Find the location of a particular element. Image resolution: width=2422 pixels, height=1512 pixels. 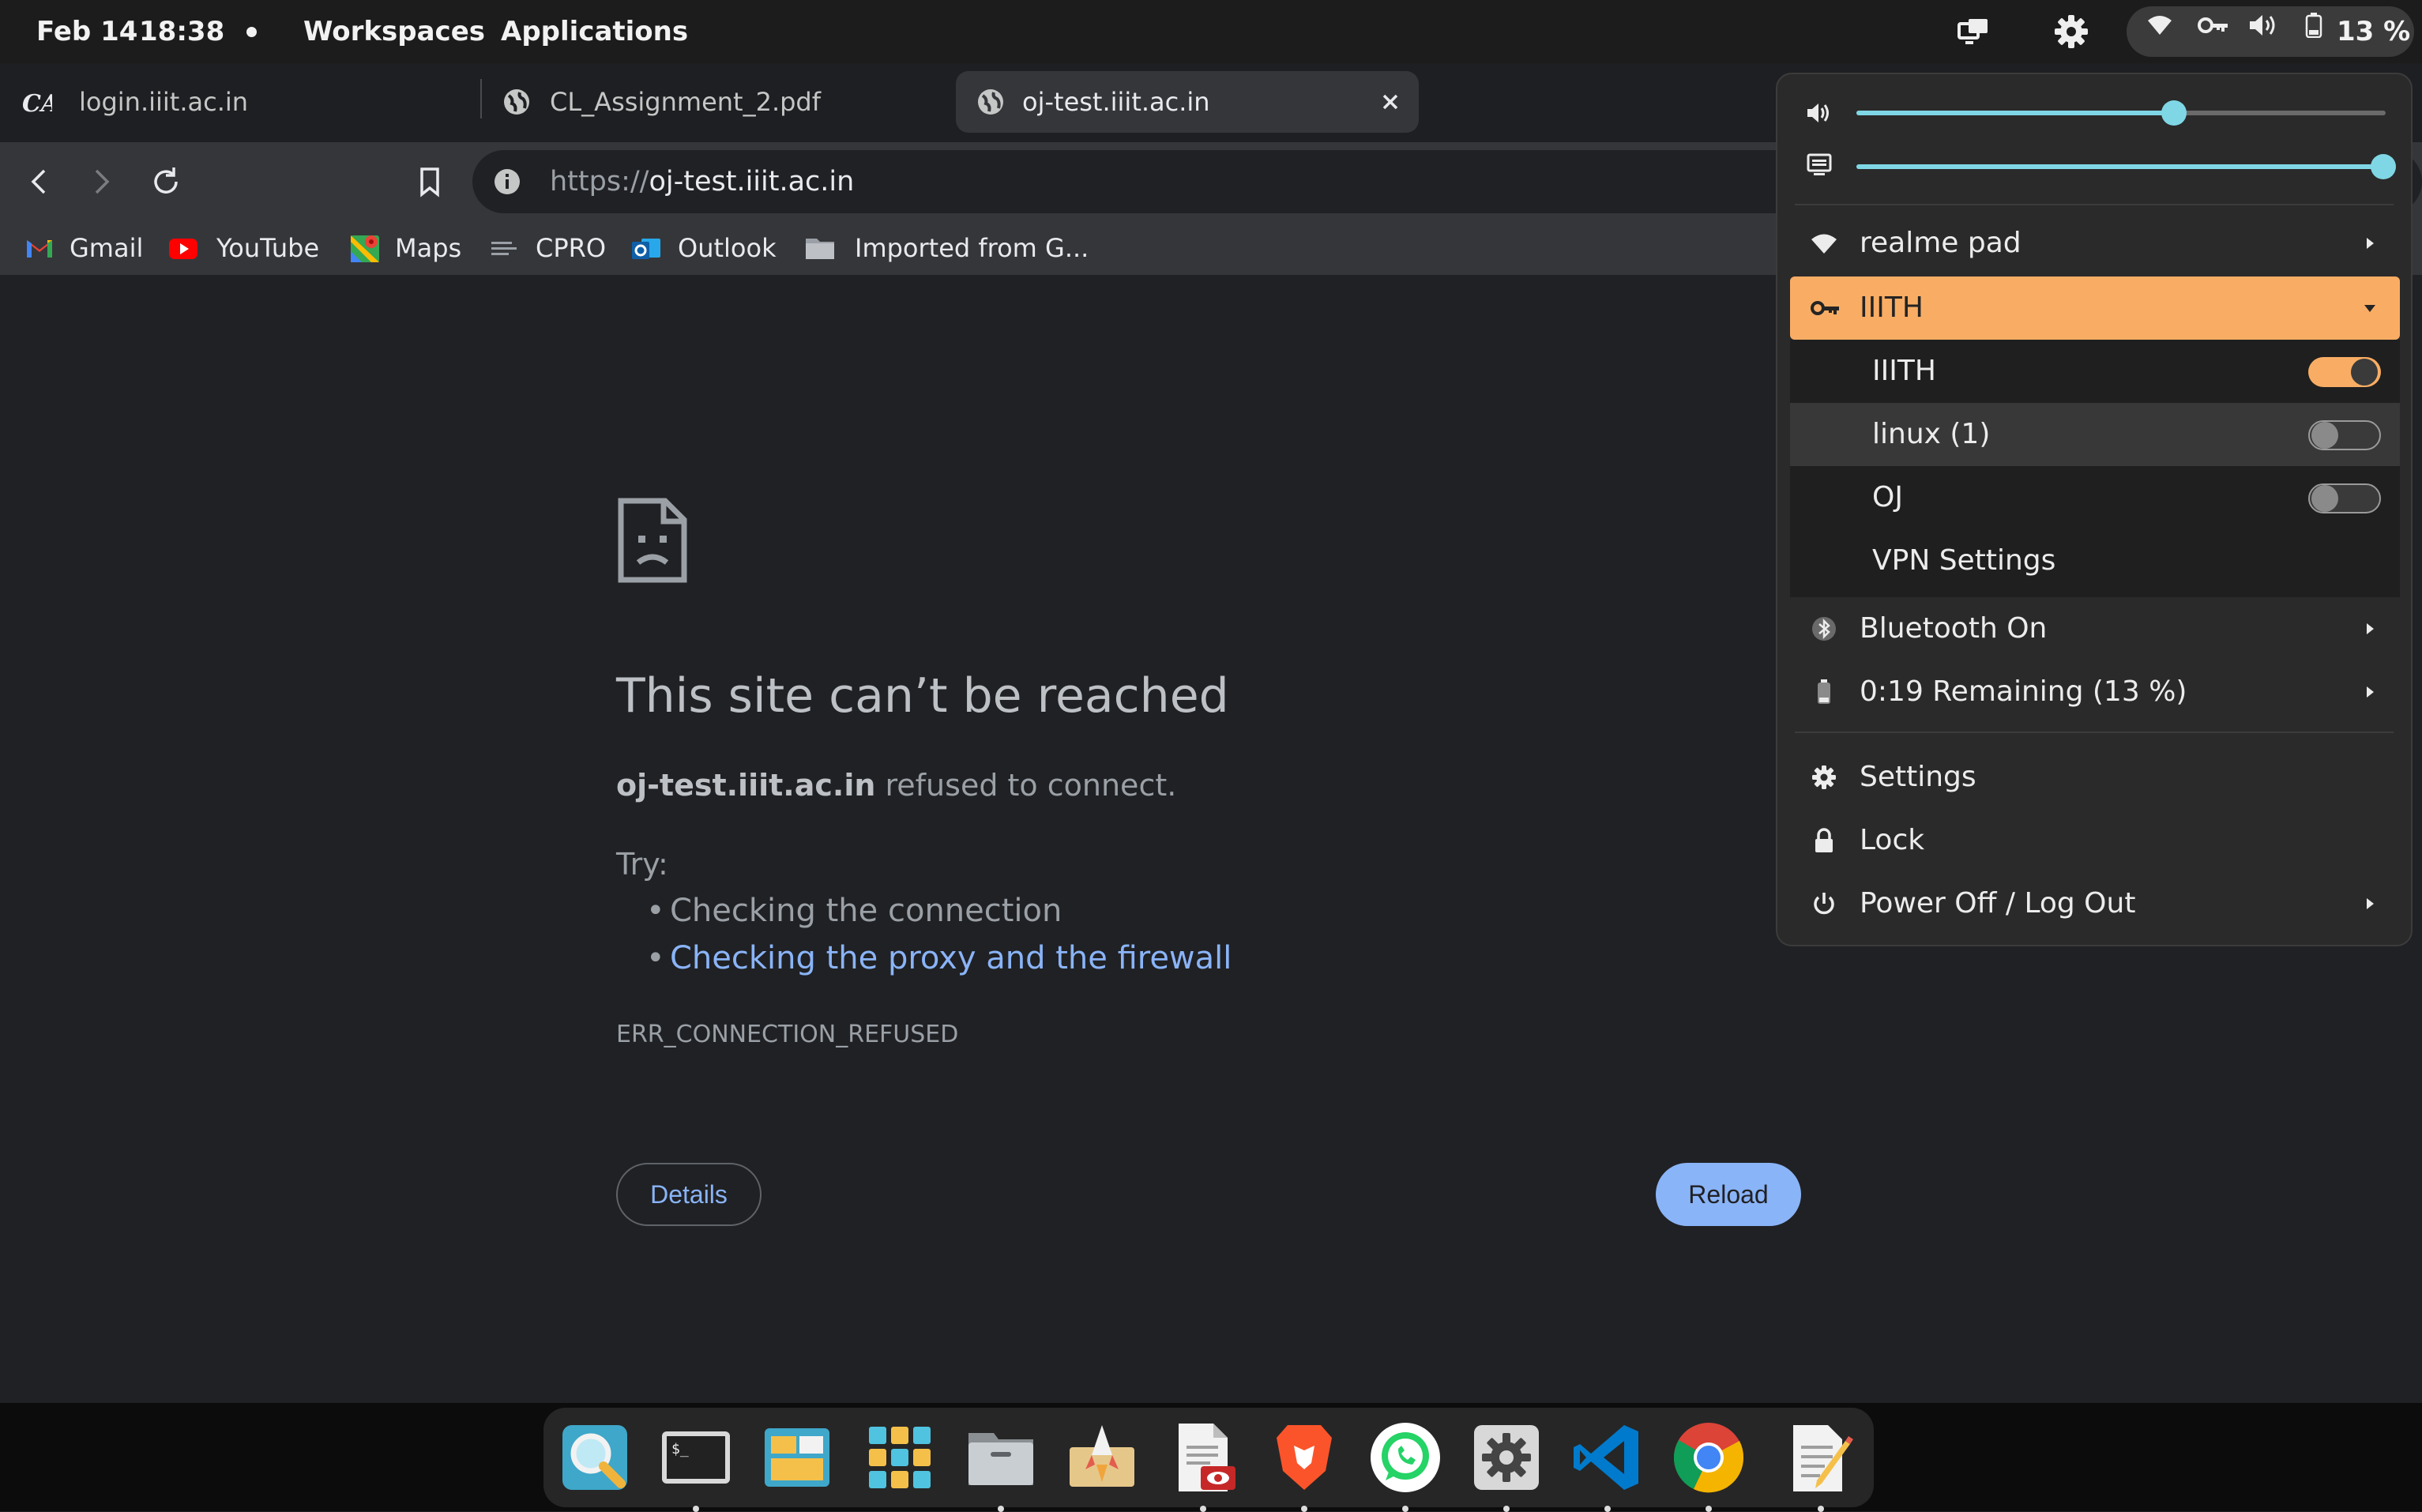

files-app-icon is located at coordinates (1001, 1465).